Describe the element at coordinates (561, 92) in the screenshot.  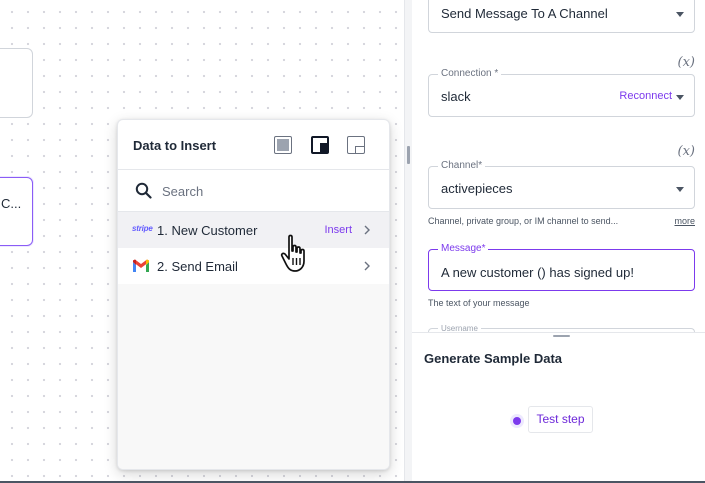
I see `connection-select: Connection * slack Reconnect` at that location.